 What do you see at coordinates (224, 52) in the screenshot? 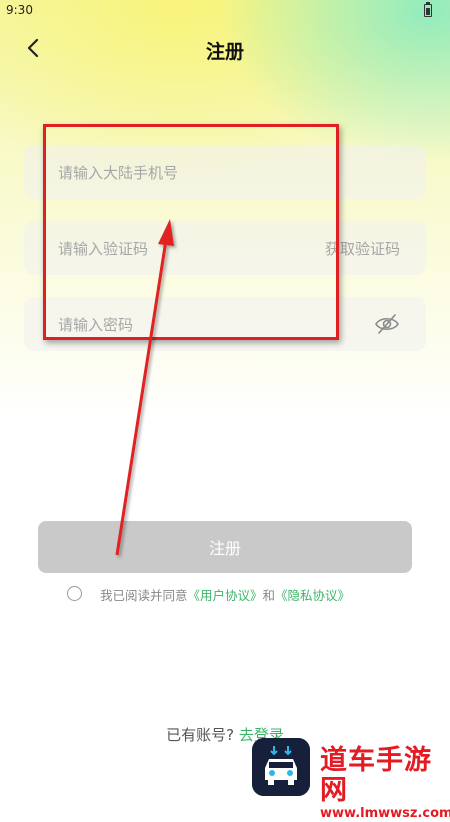
I see `page-title: 注册` at bounding box center [224, 52].